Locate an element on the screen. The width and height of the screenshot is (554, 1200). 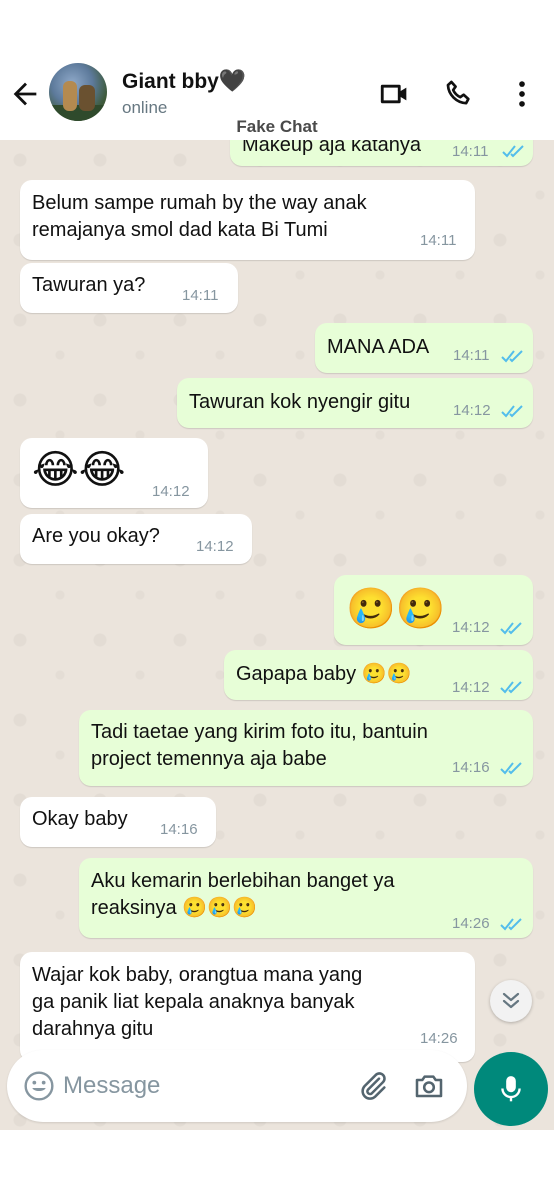
voice-call-button is located at coordinates (459, 94).